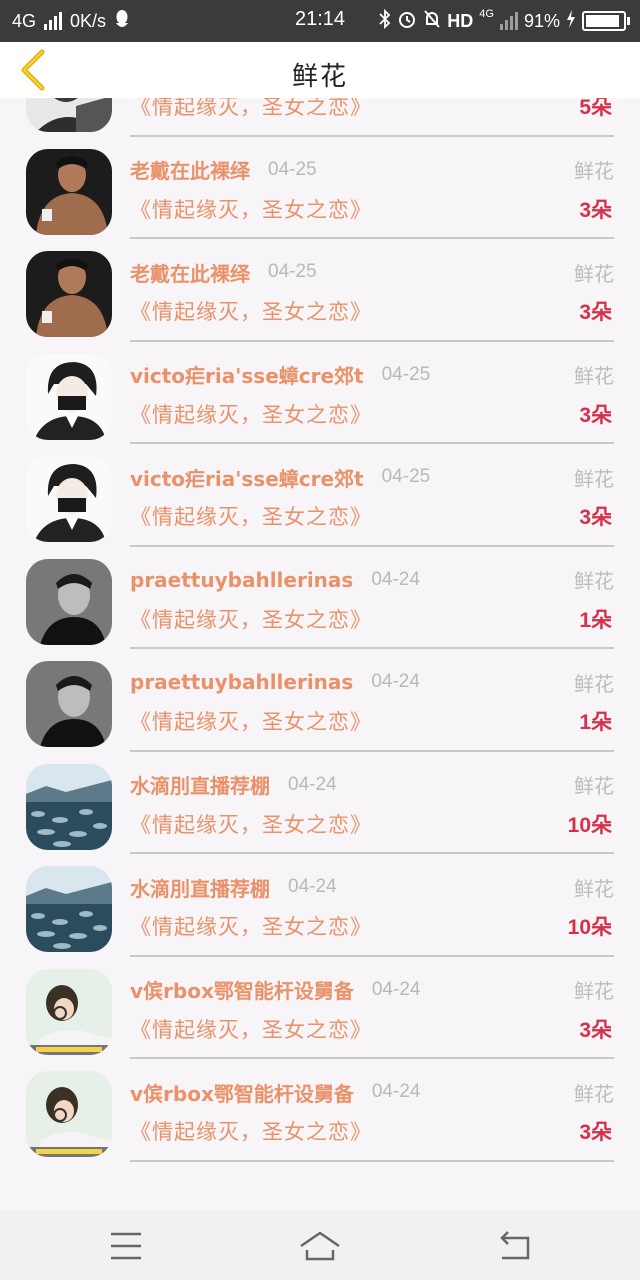  Describe the element at coordinates (372, 477) in the screenshot. I see `record-header: victo疟ria'sse蟑cre郊t 04-25 鲜花` at that location.